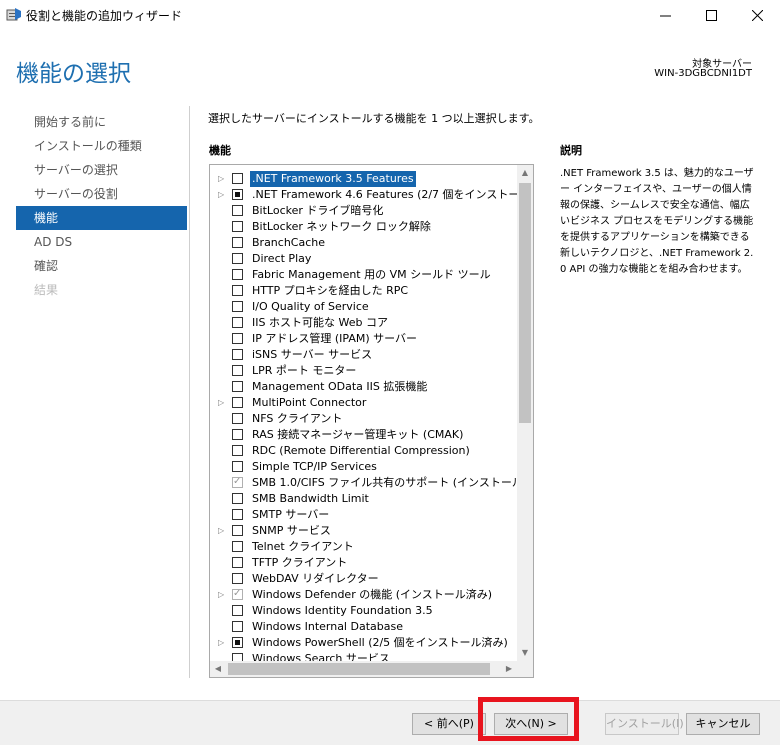 This screenshot has width=780, height=745. Describe the element at coordinates (449, 724) in the screenshot. I see `previous-button: < 前へ(P)` at that location.